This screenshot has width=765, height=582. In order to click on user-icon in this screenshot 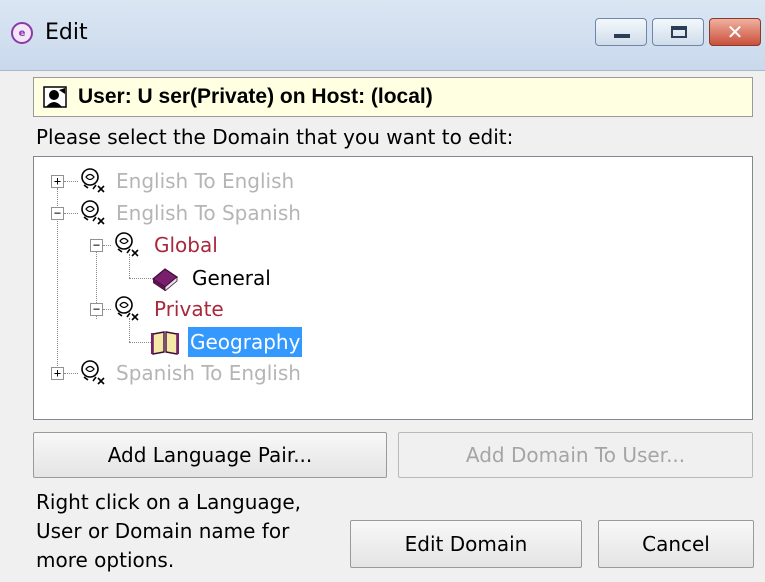, I will do `click(55, 97)`.